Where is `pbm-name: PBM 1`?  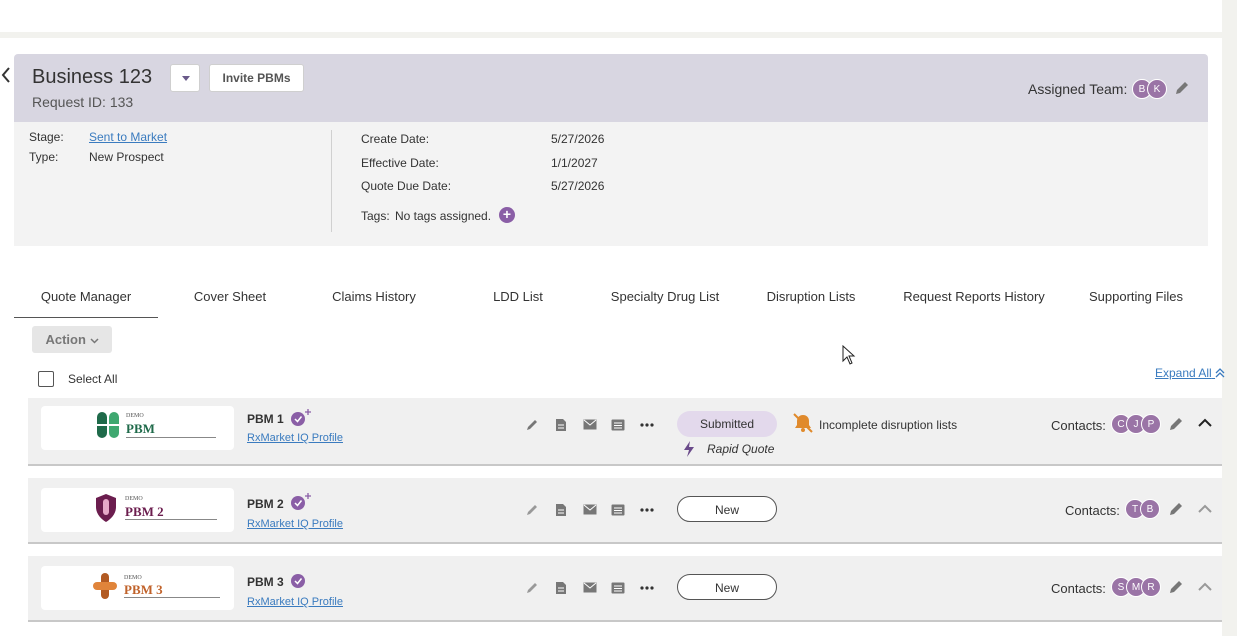
pbm-name: PBM 1 is located at coordinates (265, 419).